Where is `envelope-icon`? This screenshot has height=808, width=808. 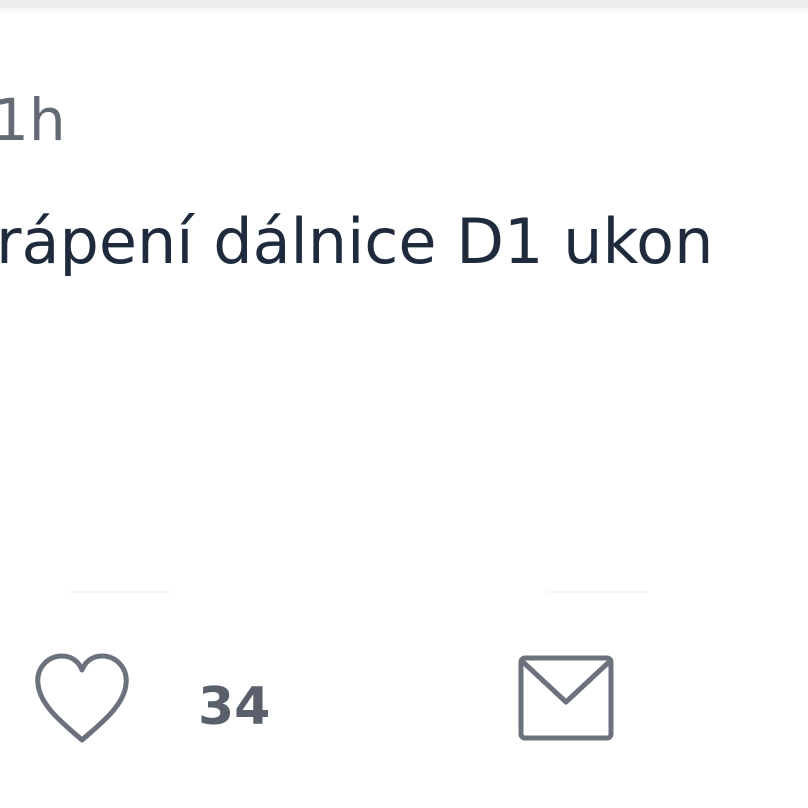 envelope-icon is located at coordinates (566, 698).